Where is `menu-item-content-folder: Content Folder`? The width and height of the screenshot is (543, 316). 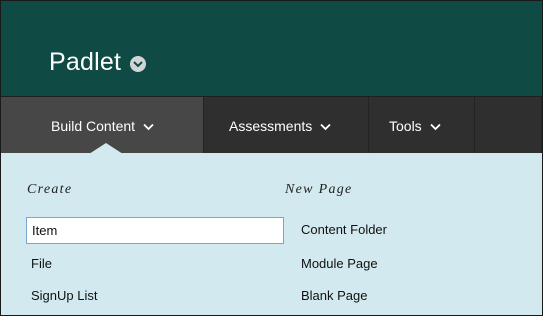
menu-item-content-folder: Content Folder is located at coordinates (344, 229).